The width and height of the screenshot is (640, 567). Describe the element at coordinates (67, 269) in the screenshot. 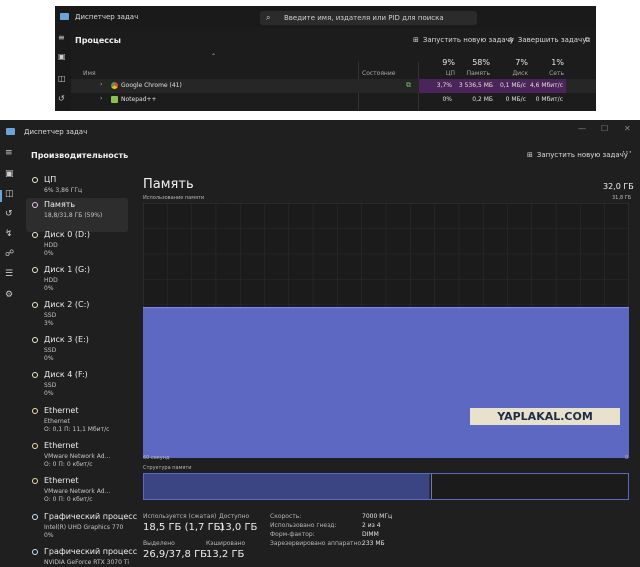

I see `sidebar-item-title: Диск 1 (G:)` at that location.